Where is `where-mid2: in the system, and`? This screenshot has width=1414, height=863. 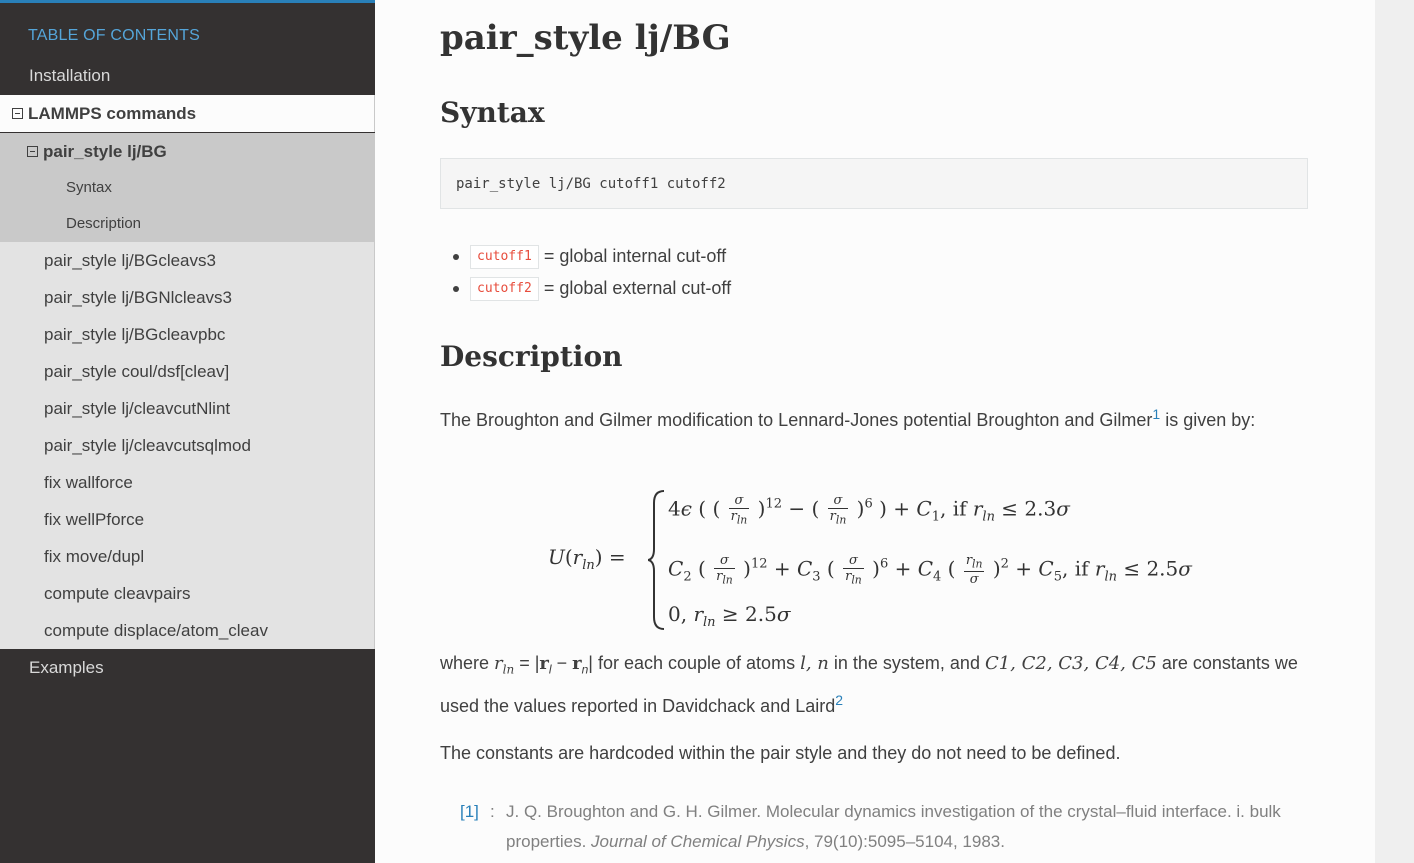
where-mid2: in the system, and is located at coordinates (906, 663).